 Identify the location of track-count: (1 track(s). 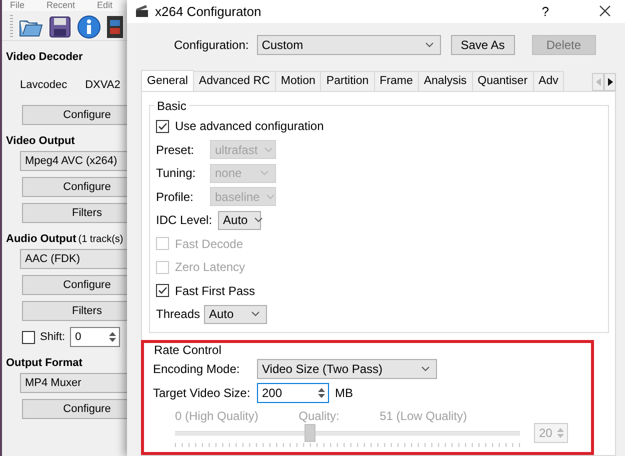
(101, 239).